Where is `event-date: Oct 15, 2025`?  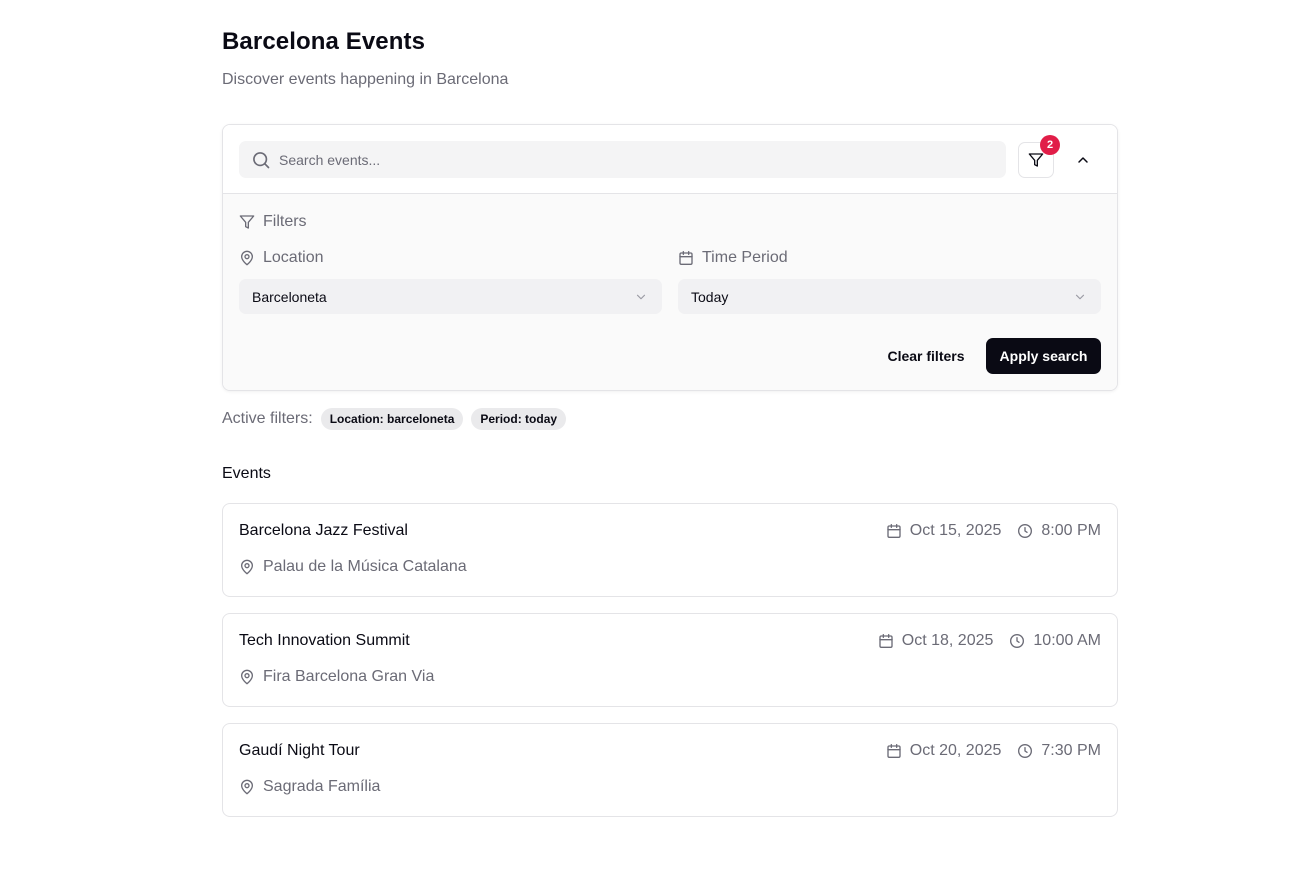
event-date: Oct 15, 2025 is located at coordinates (944, 531).